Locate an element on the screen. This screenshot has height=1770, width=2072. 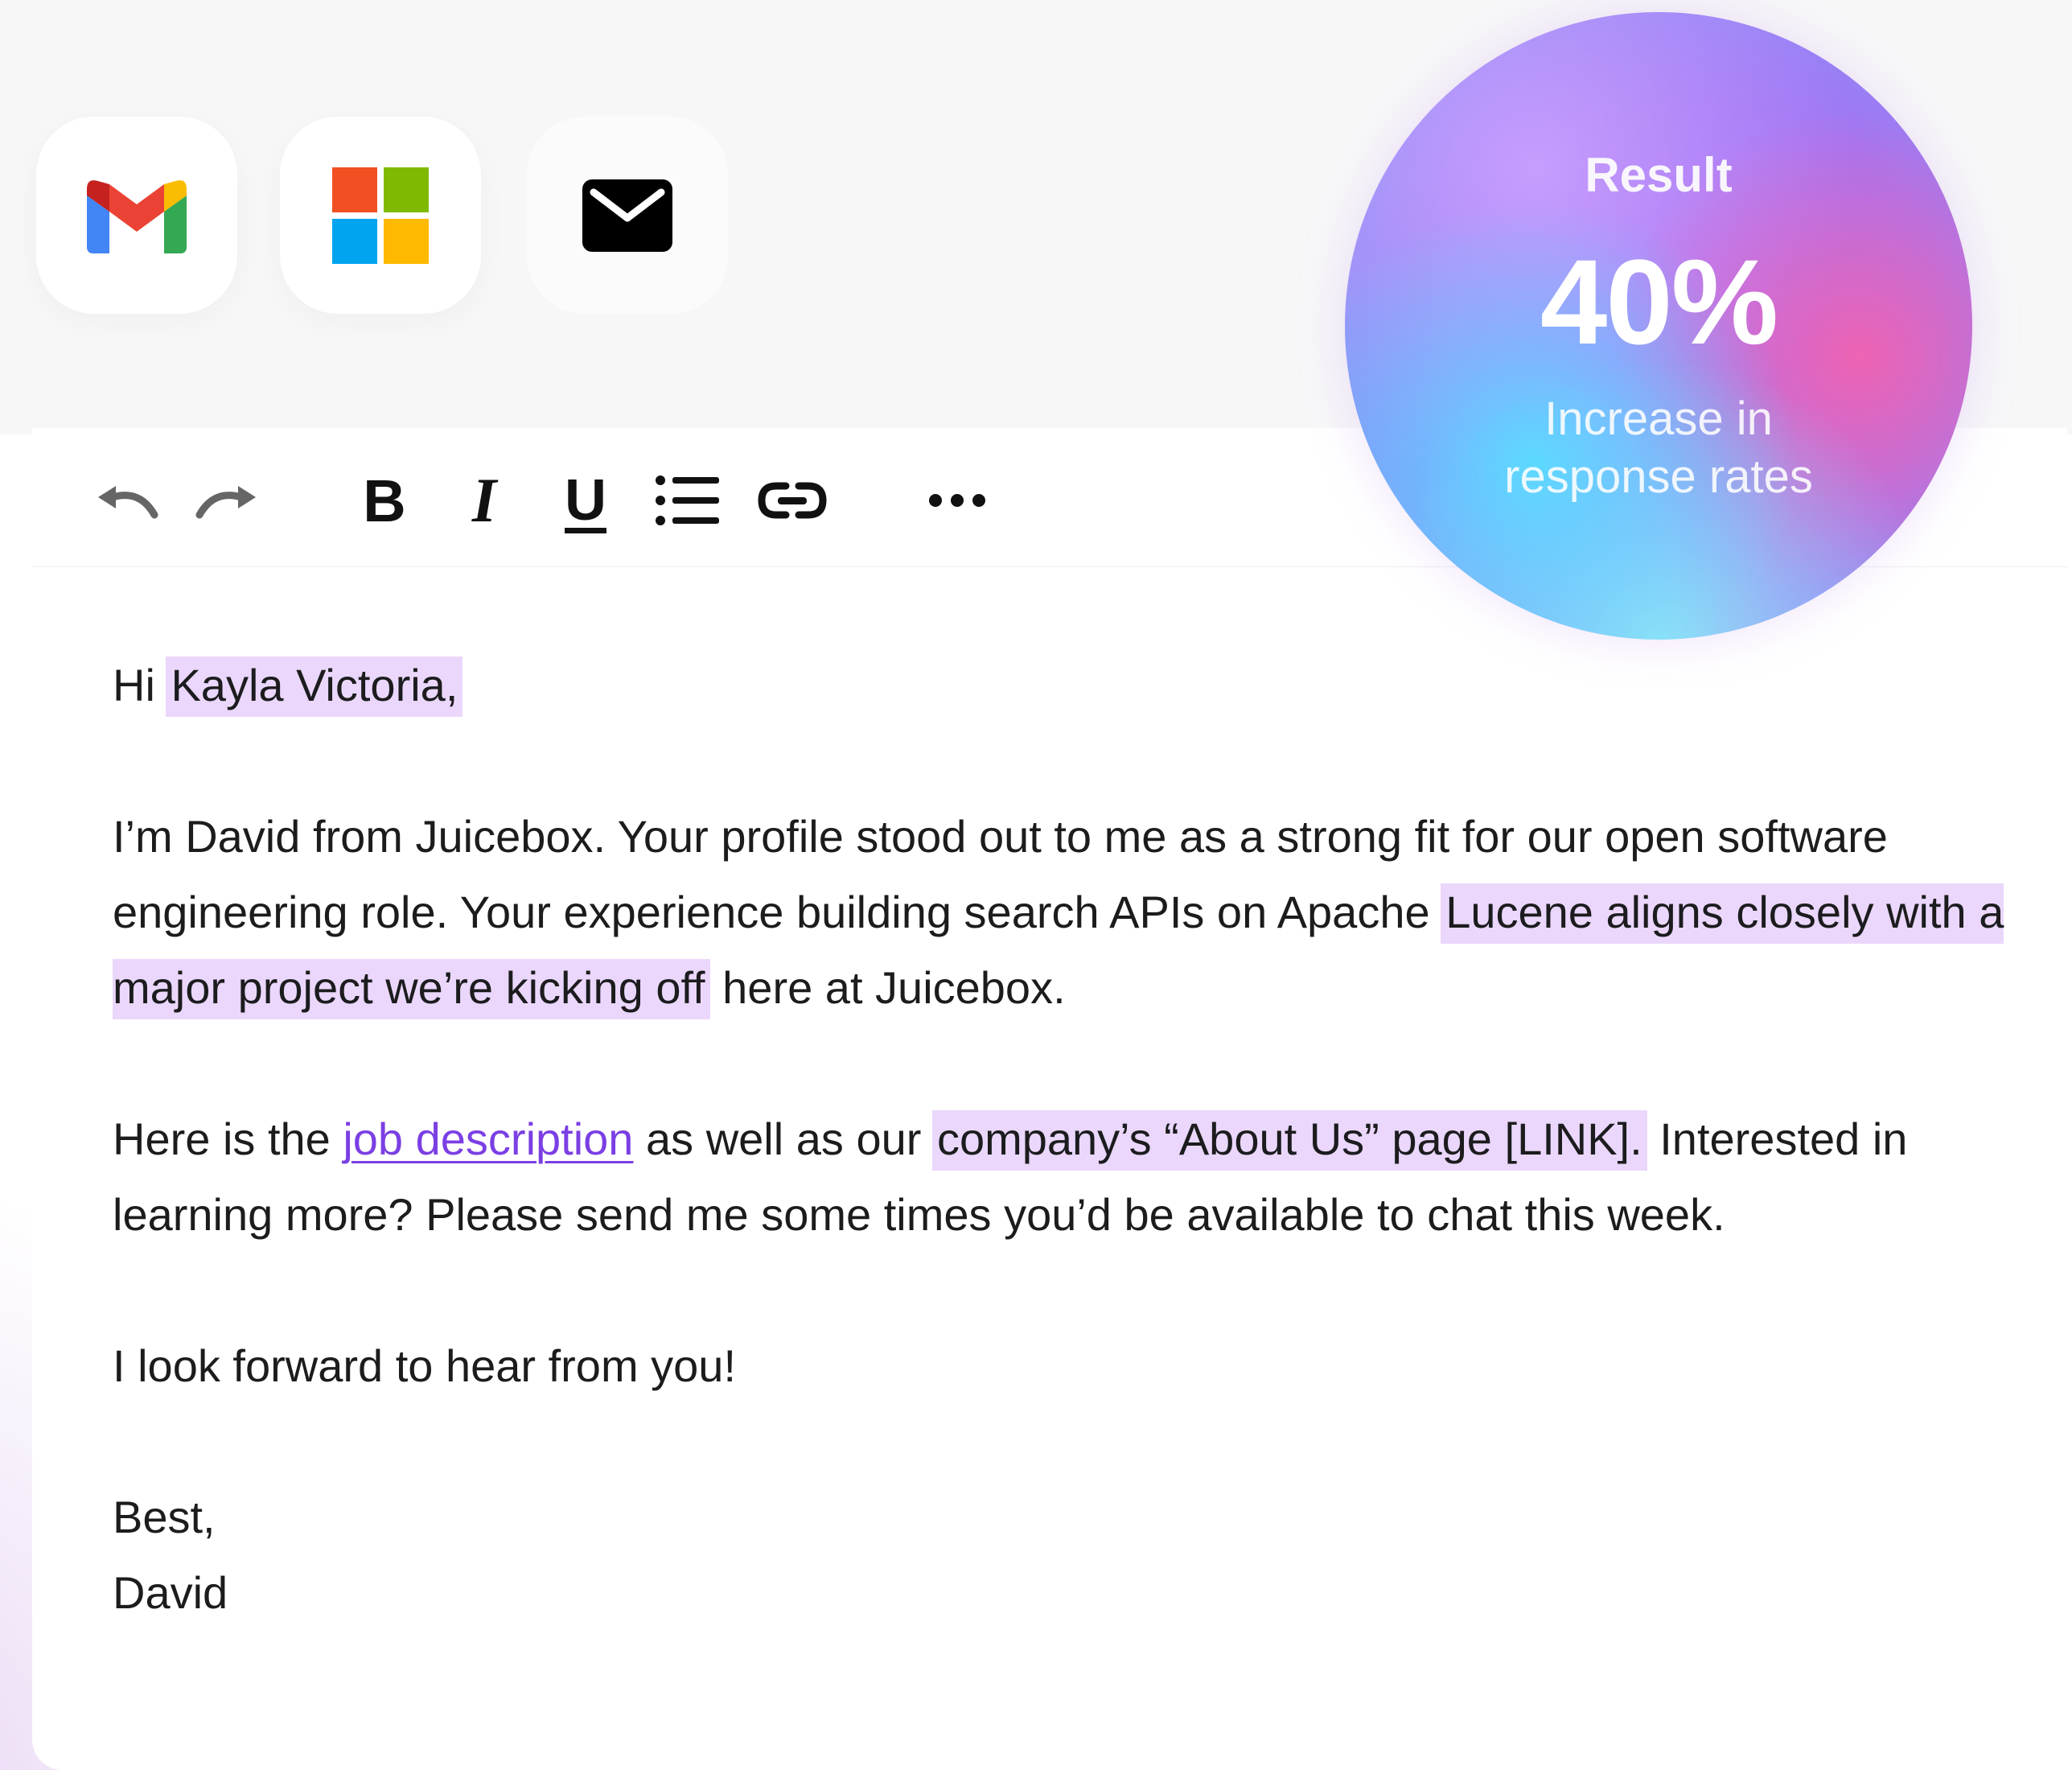
undo-button is located at coordinates (126, 500).